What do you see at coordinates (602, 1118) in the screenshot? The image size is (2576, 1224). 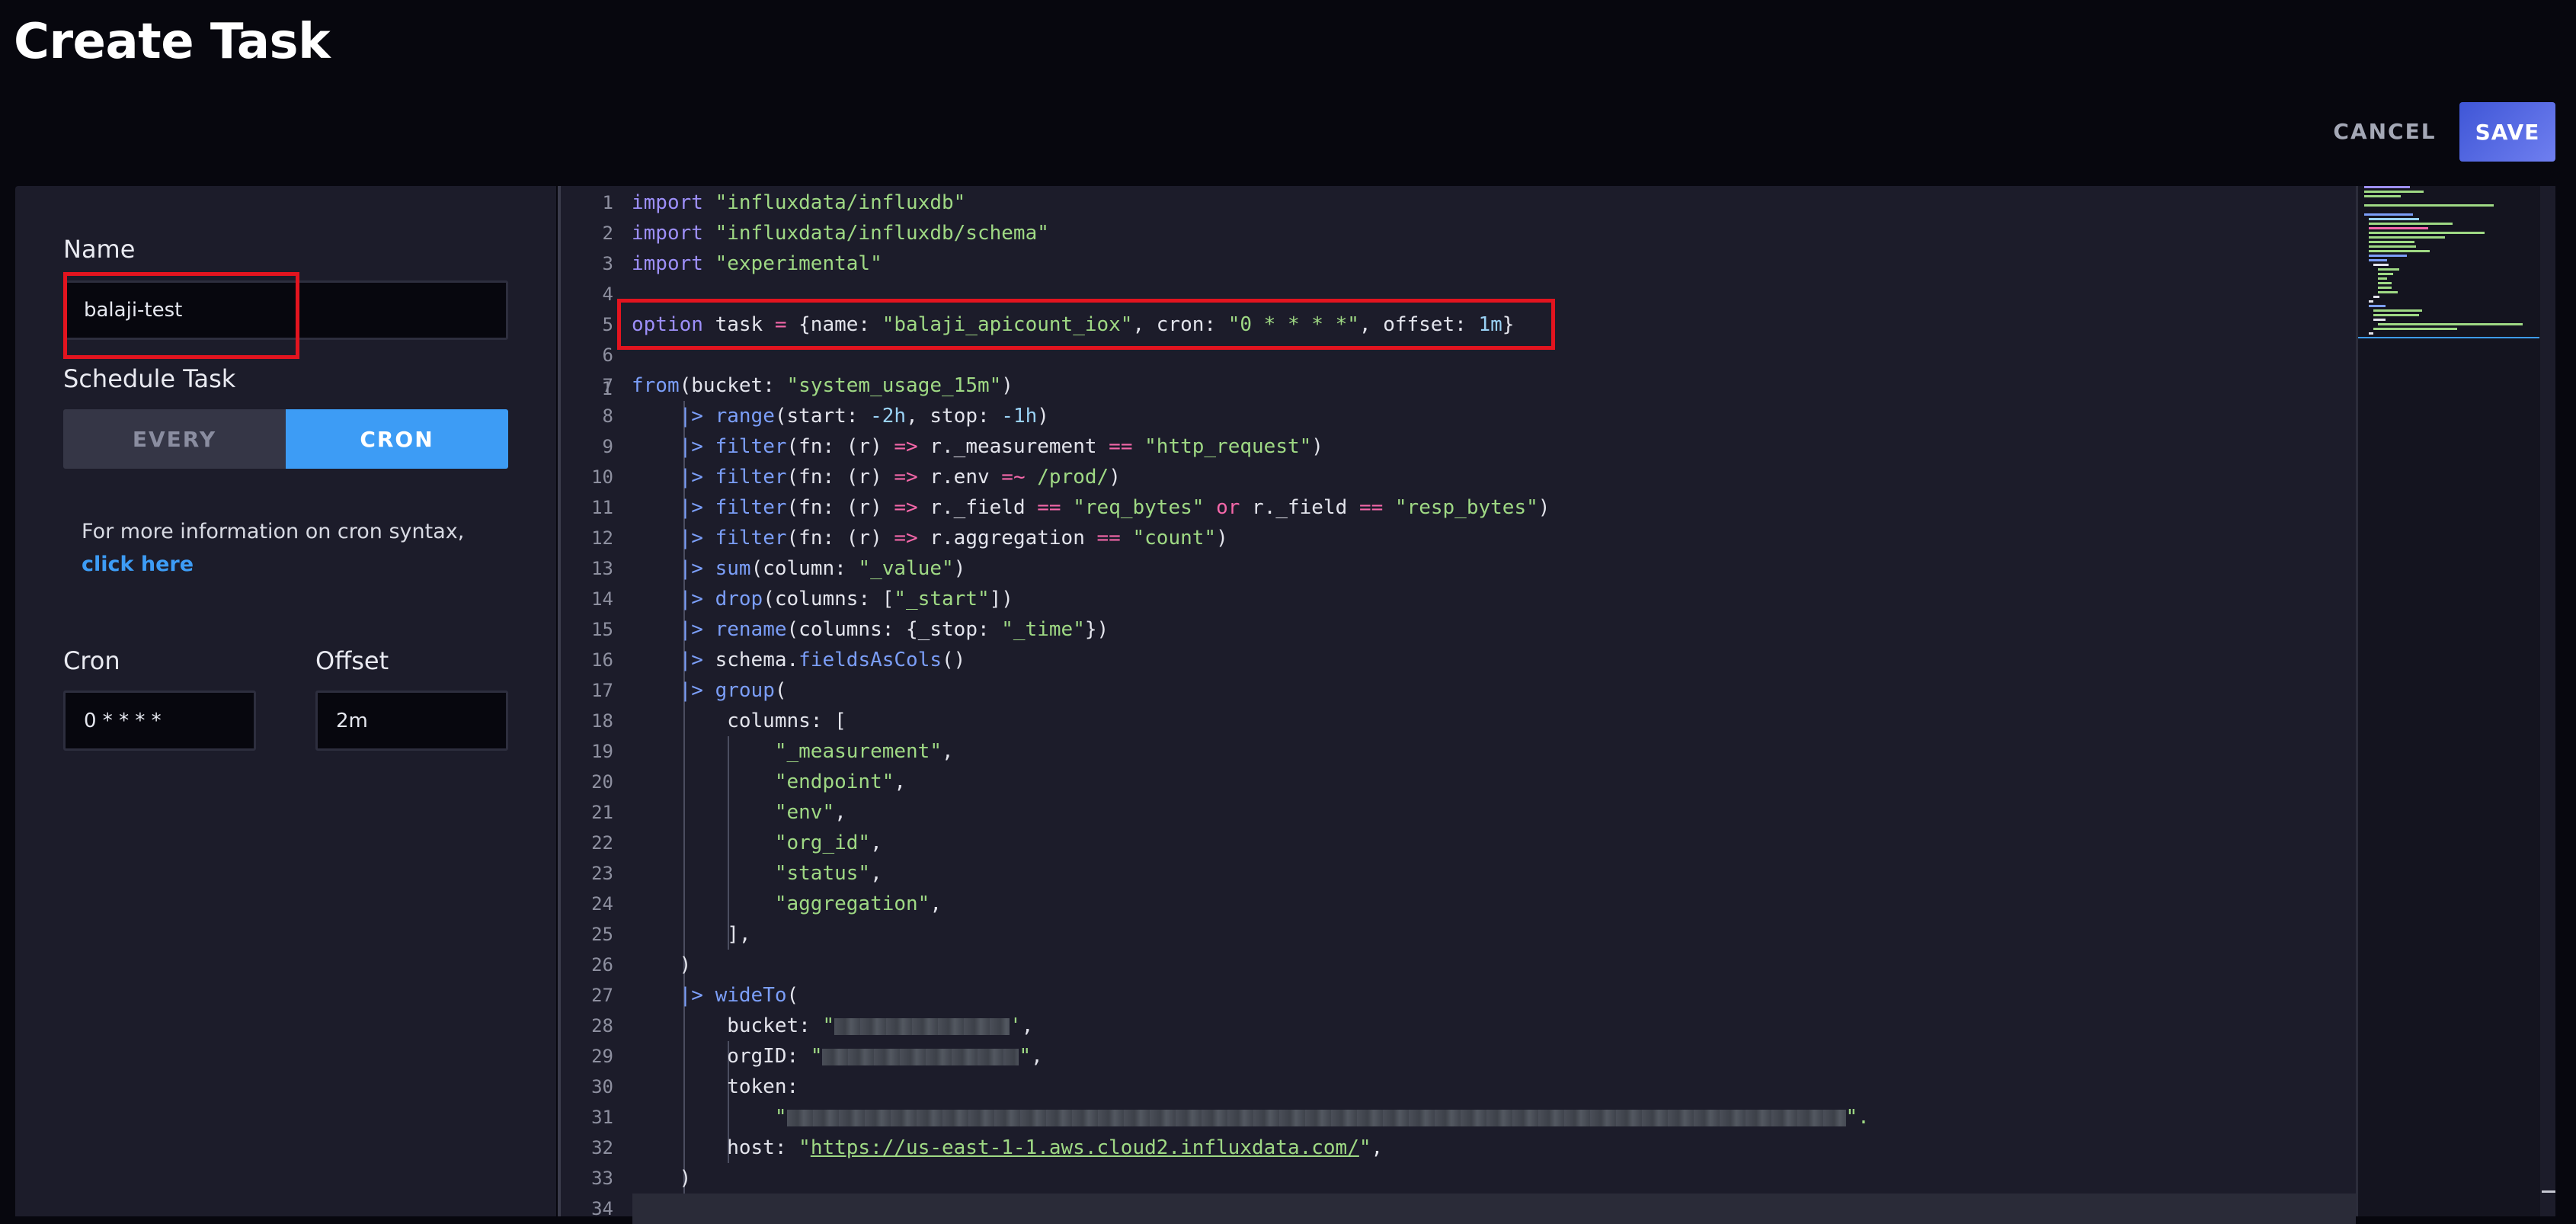 I see `line-number: 31` at bounding box center [602, 1118].